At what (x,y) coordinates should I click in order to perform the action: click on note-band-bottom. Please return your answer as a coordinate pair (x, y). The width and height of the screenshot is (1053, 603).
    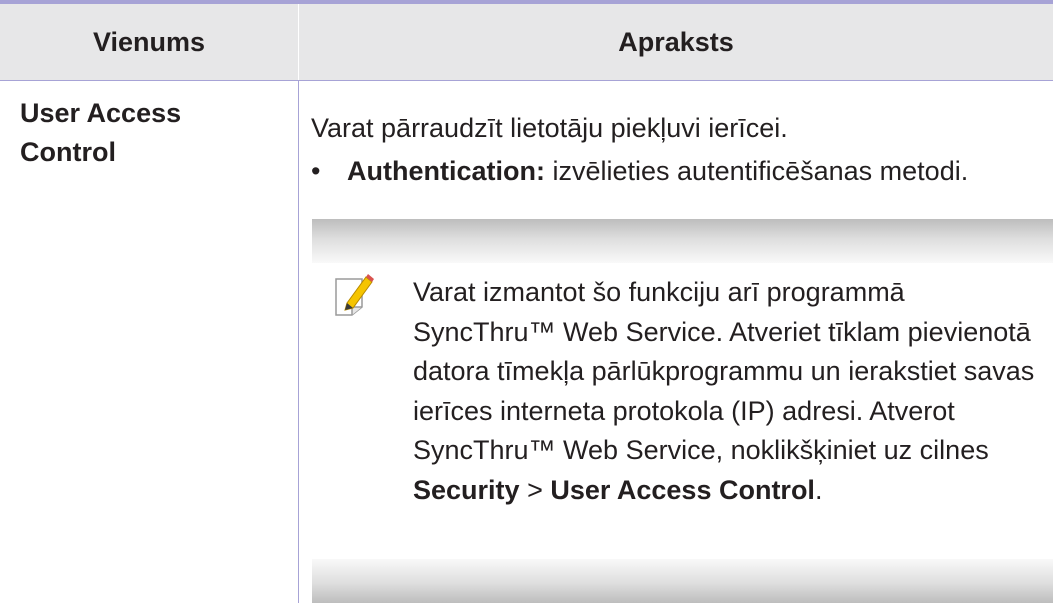
    Looking at the image, I should click on (682, 581).